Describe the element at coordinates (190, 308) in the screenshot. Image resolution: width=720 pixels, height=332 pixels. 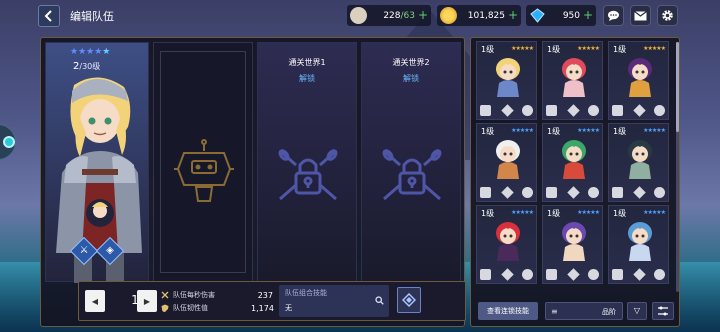
I see `team-toughness-label: 队伍韧性值` at that location.